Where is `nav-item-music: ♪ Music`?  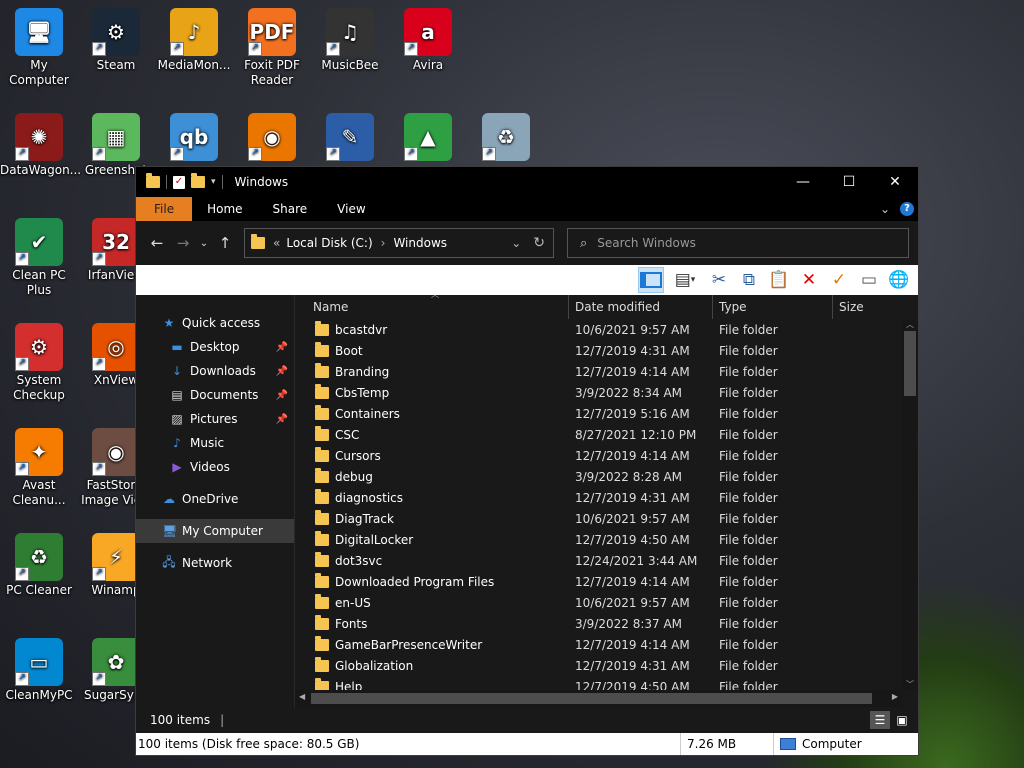
nav-item-music: ♪ Music is located at coordinates (215, 443).